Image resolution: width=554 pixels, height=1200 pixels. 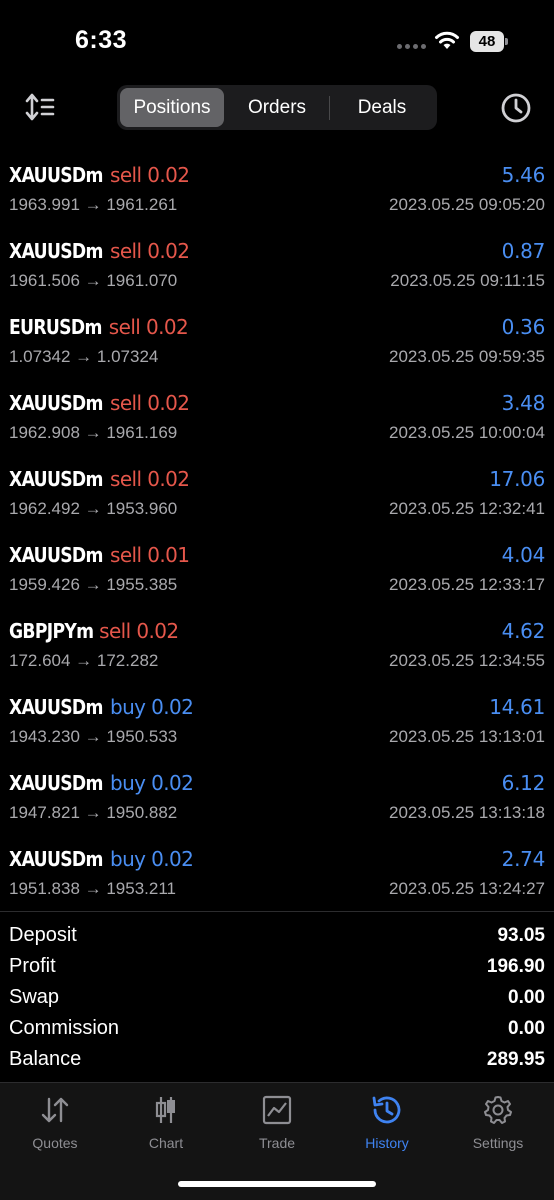 What do you see at coordinates (467, 432) in the screenshot?
I see `trade-time: 2023.05.25 10:00:04` at bounding box center [467, 432].